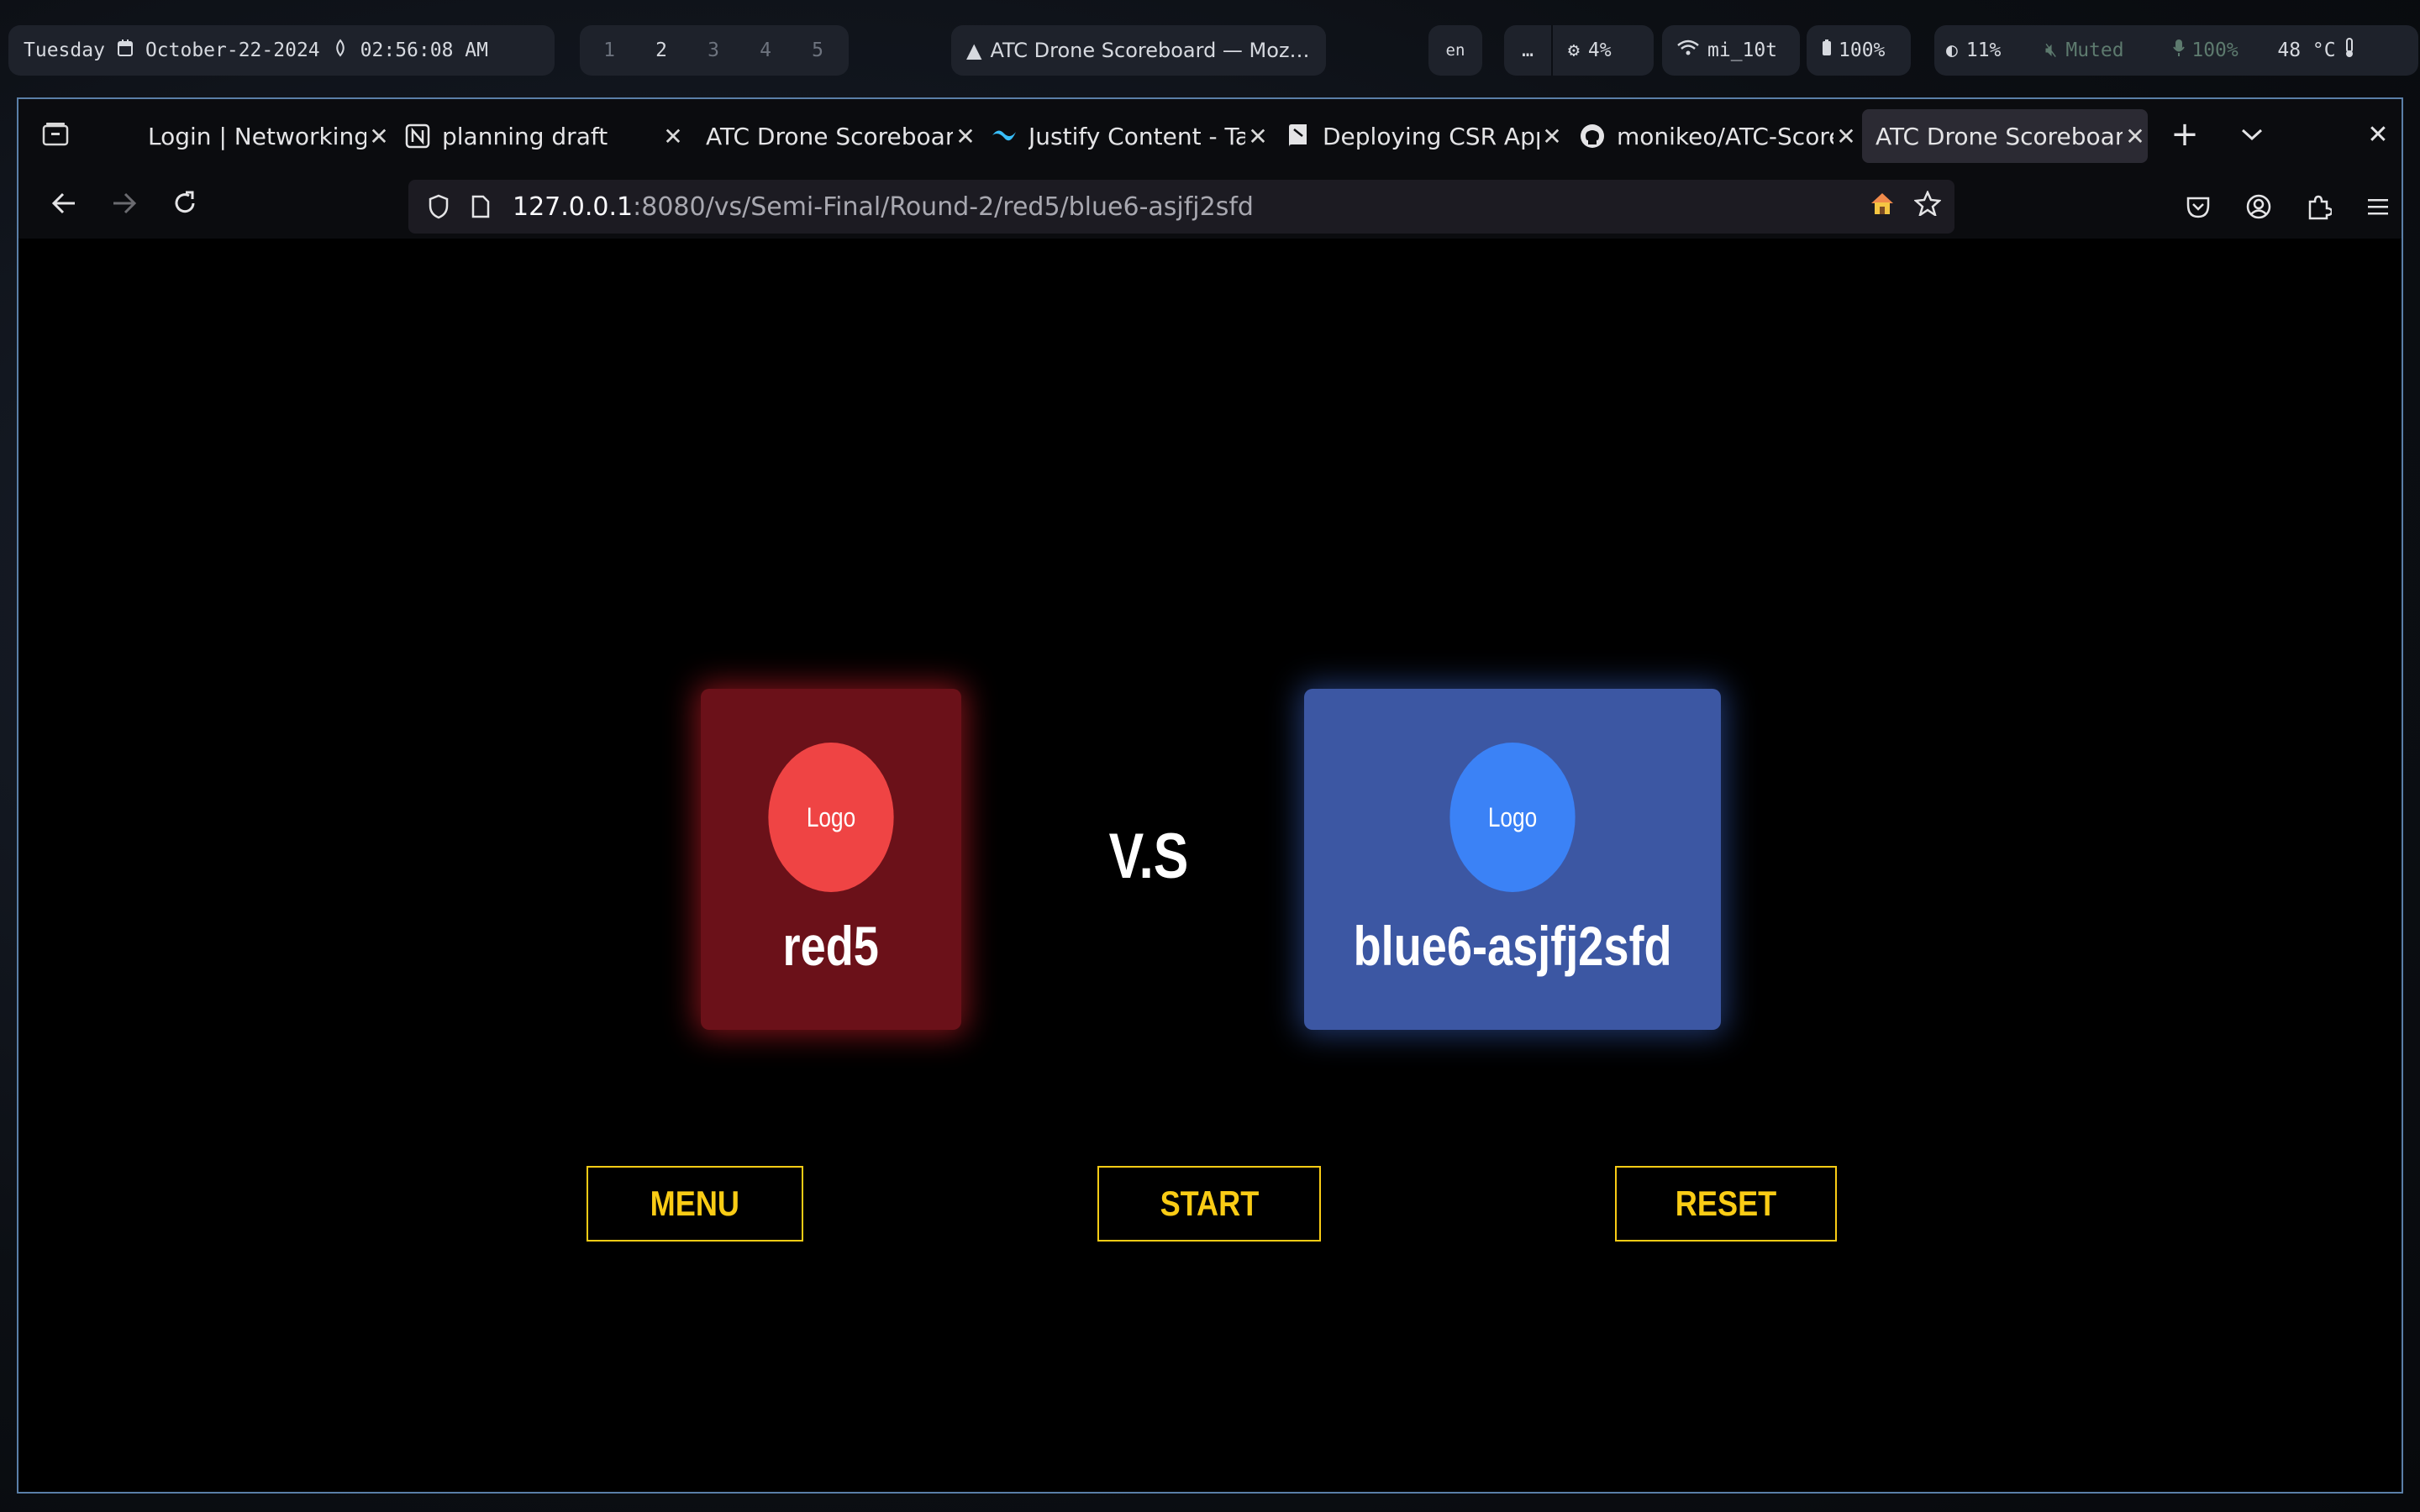  I want to click on puzzle-icon, so click(2320, 207).